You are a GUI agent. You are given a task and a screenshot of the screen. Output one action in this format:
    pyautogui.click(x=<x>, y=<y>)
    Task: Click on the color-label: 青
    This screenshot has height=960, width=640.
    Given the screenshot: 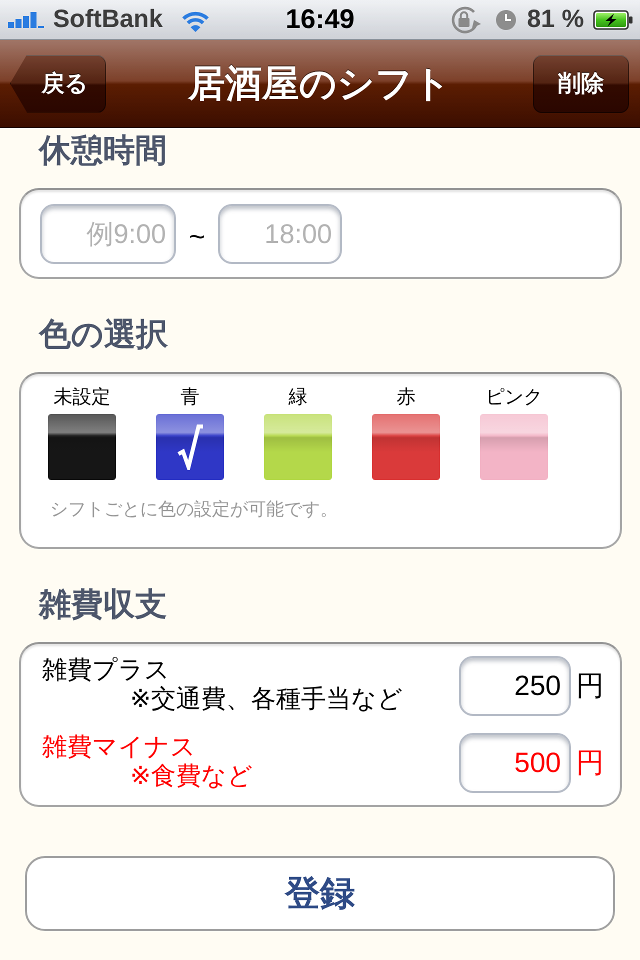 What is the action you would take?
    pyautogui.click(x=190, y=398)
    